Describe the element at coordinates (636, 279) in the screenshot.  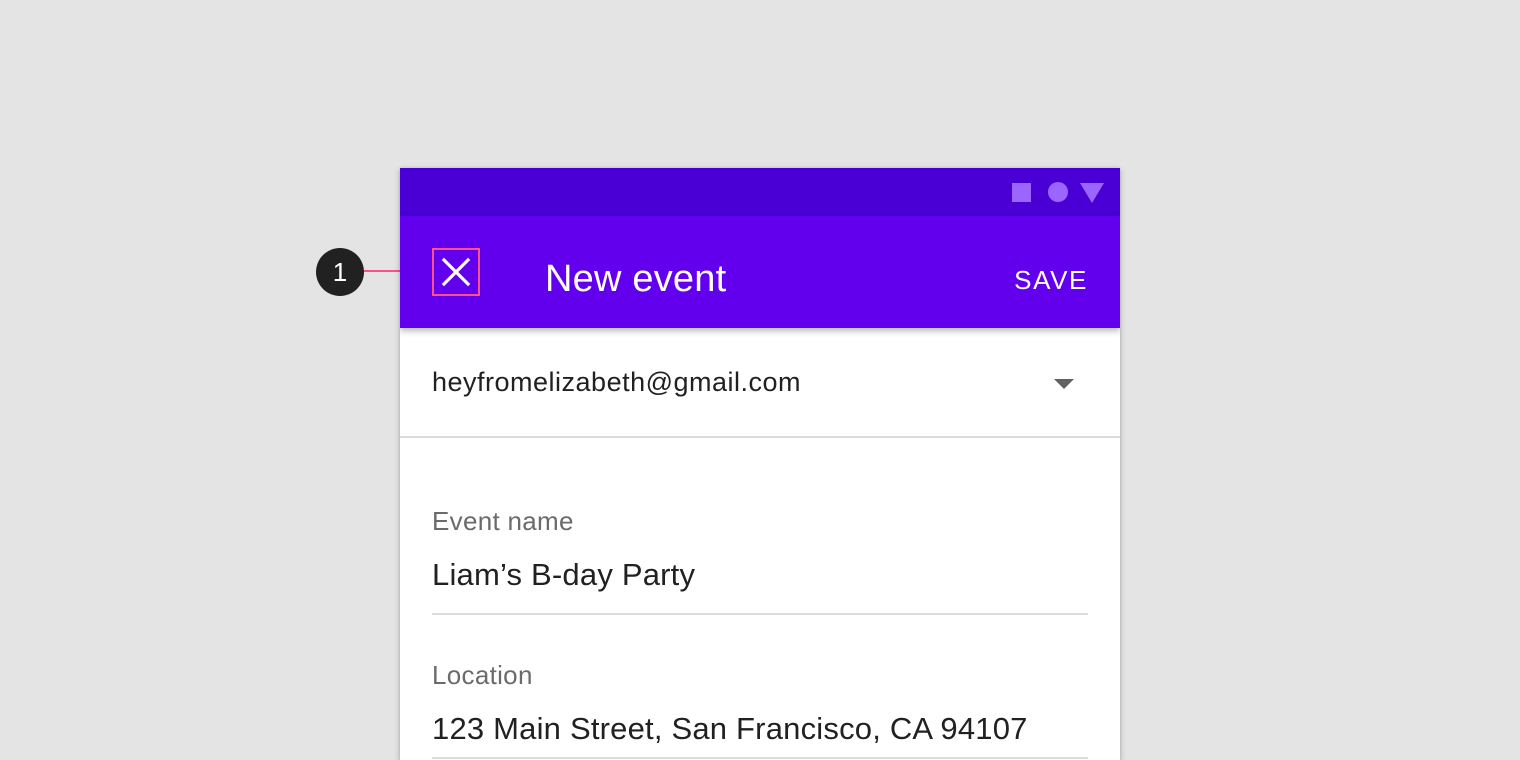
I see `page-title: New event` at that location.